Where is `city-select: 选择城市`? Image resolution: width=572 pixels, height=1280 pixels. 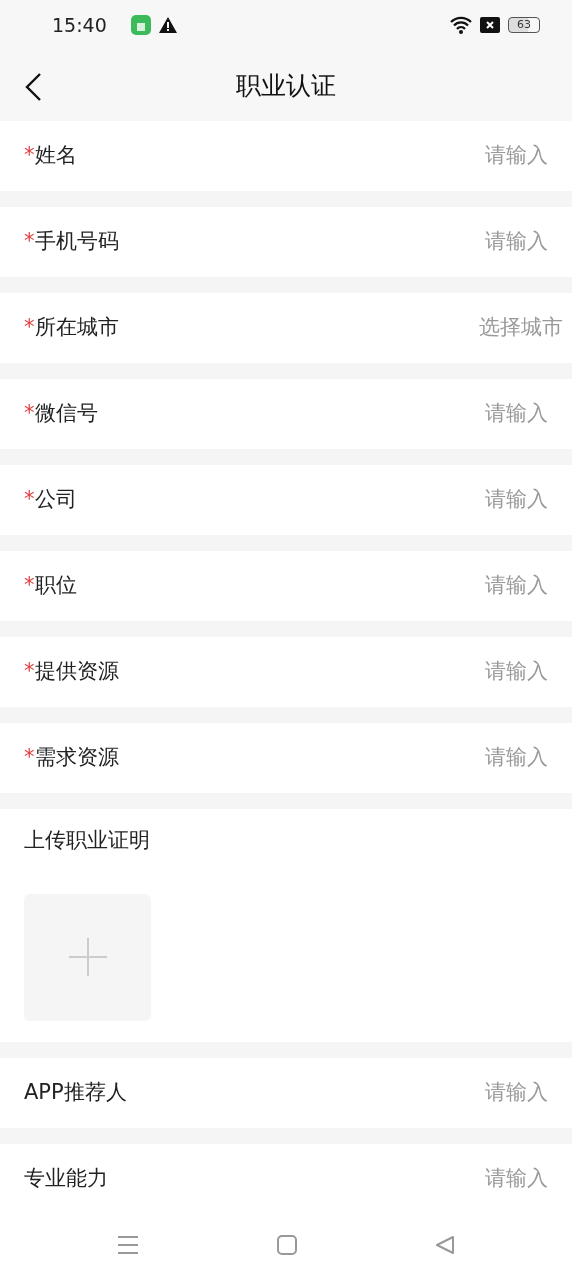
city-select: 选择城市 is located at coordinates (521, 328).